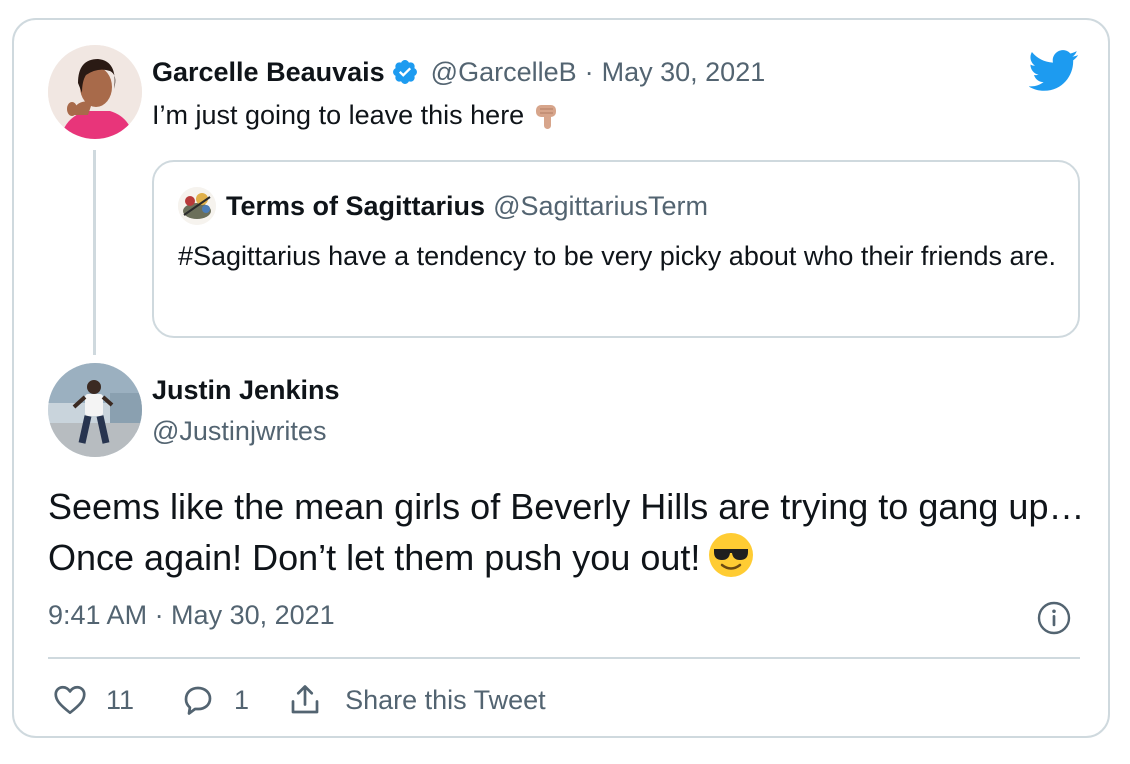  I want to click on quoted-tweet-header: Terms of Sagittarius @SagittariusTerm, so click(443, 206).